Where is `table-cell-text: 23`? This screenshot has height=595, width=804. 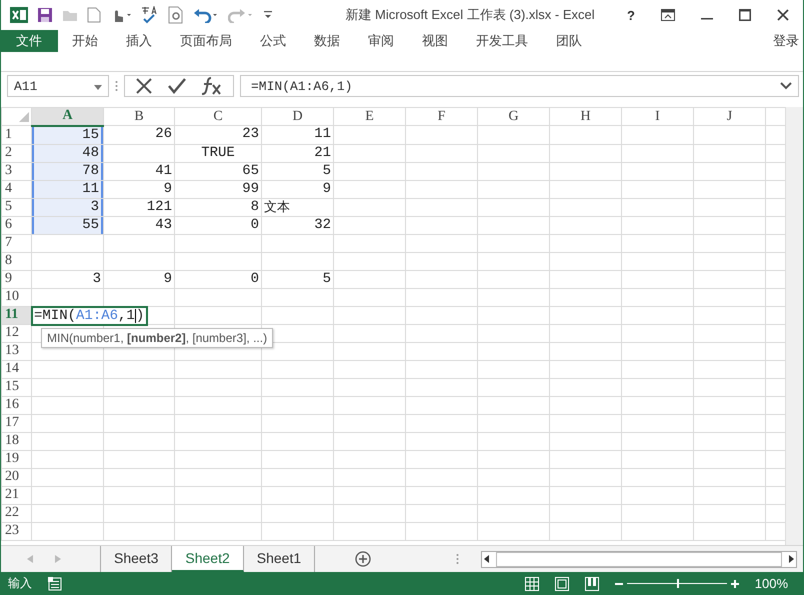 table-cell-text: 23 is located at coordinates (250, 135).